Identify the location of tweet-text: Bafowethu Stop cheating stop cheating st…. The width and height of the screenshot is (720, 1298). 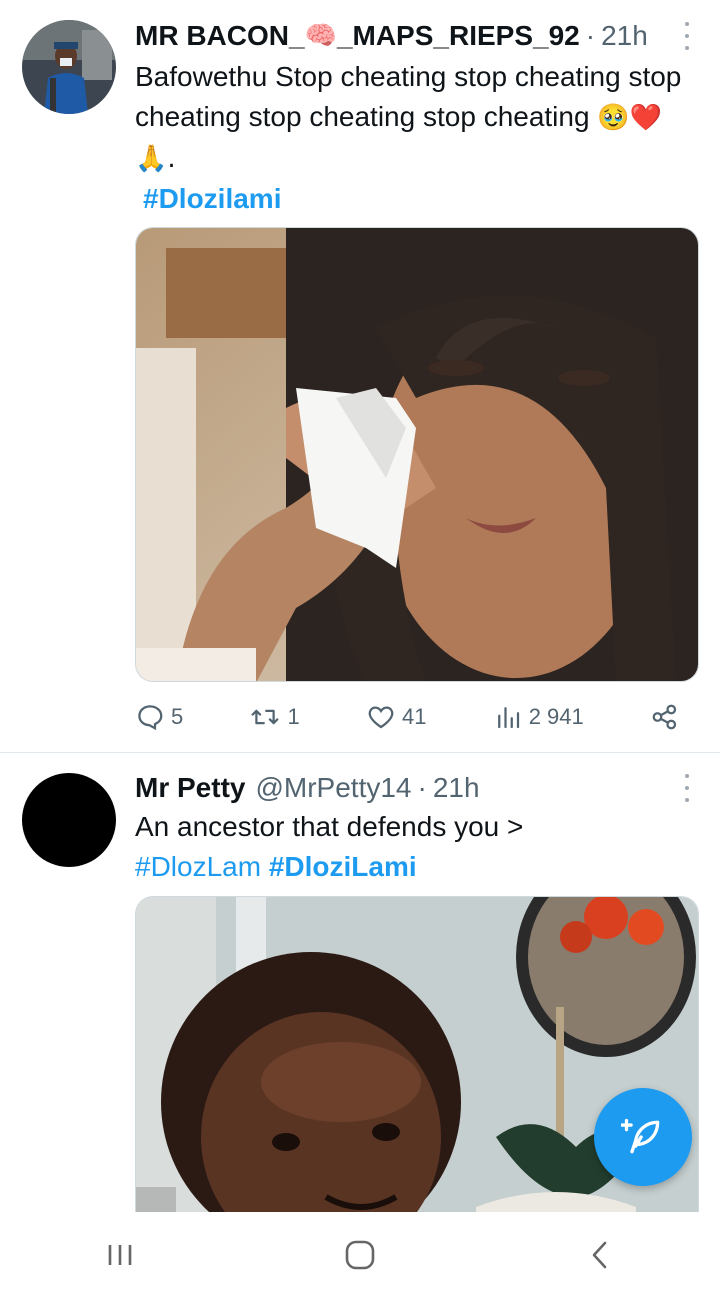
(415, 138).